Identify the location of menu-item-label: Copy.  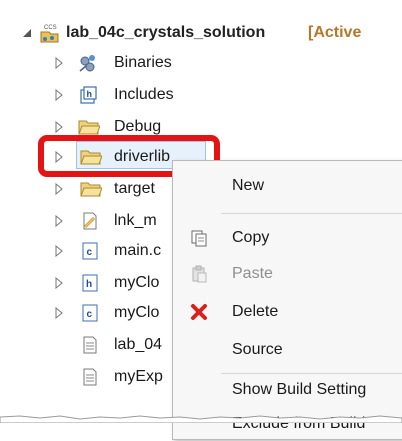
(251, 237).